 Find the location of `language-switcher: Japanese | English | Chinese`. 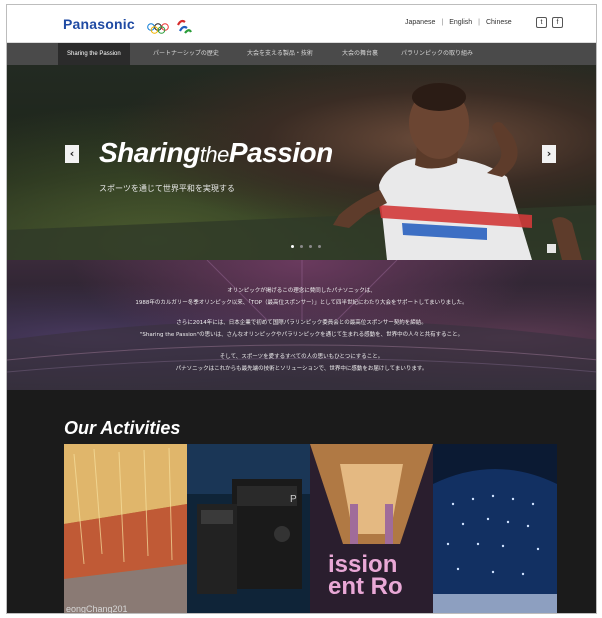

language-switcher: Japanese | English | Chinese is located at coordinates (458, 22).